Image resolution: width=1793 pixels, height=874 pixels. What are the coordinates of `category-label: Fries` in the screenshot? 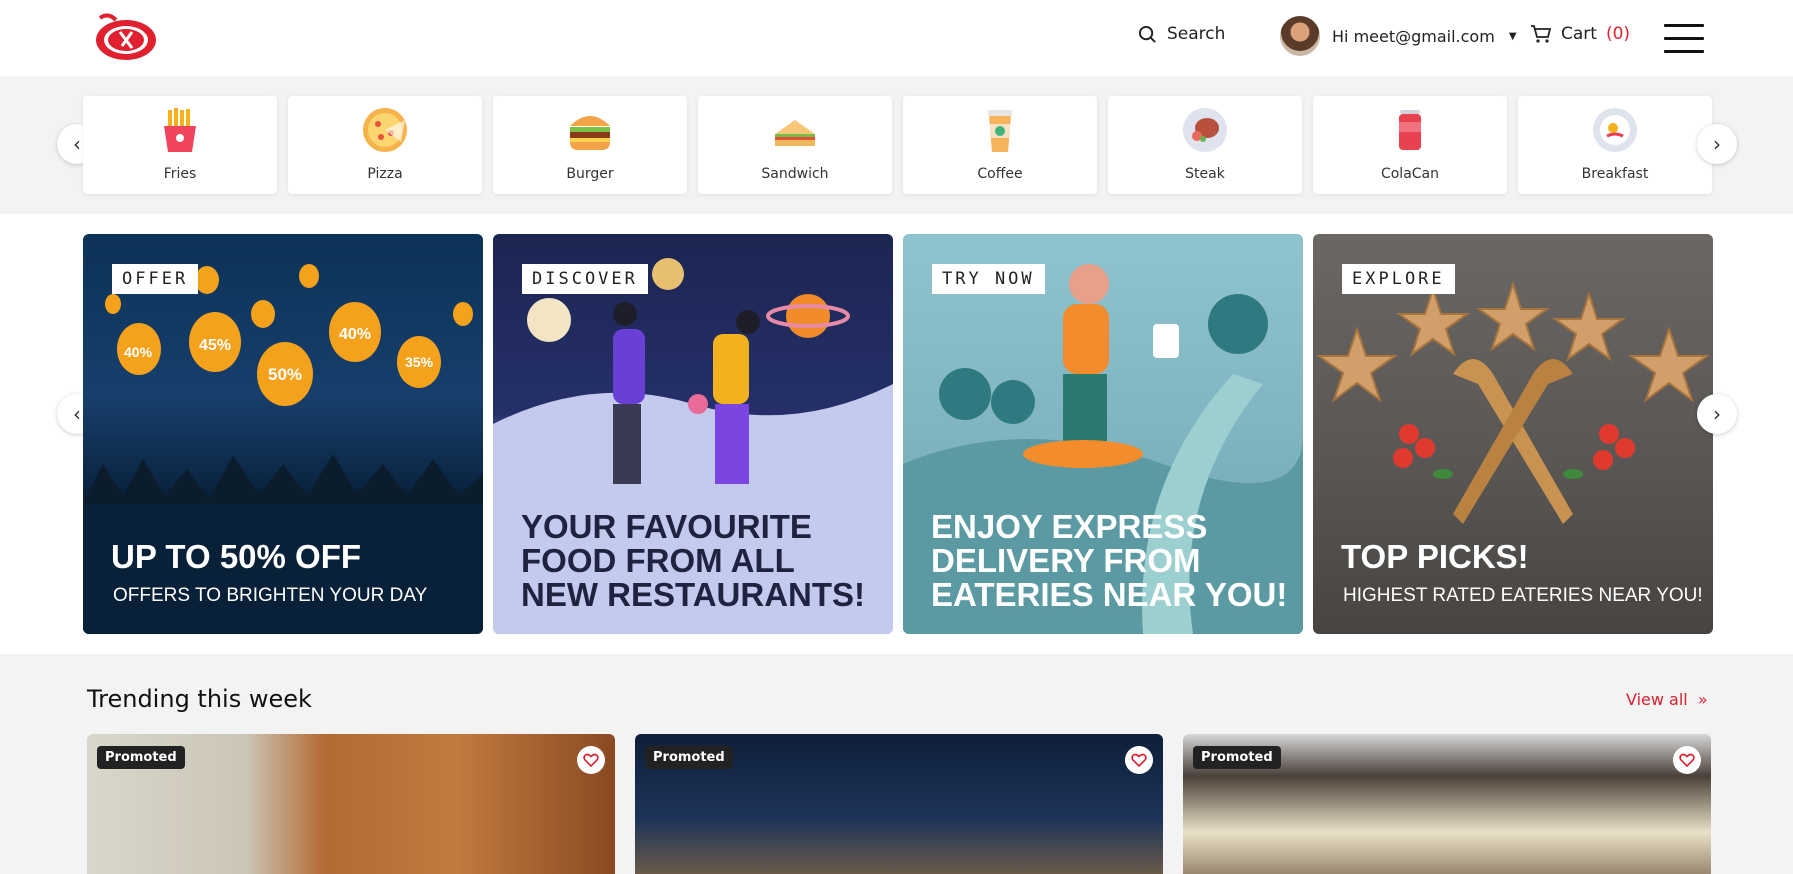 It's located at (180, 174).